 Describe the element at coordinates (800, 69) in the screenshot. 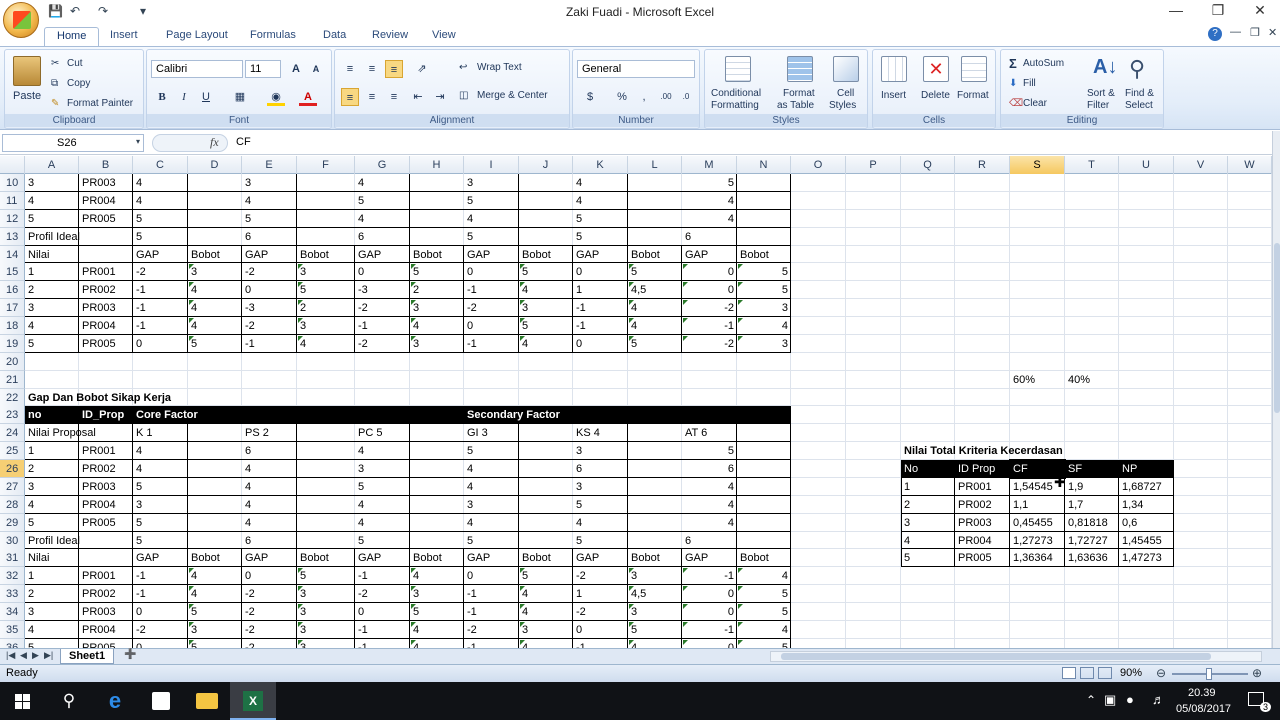

I see `format-as-table-icon` at that location.